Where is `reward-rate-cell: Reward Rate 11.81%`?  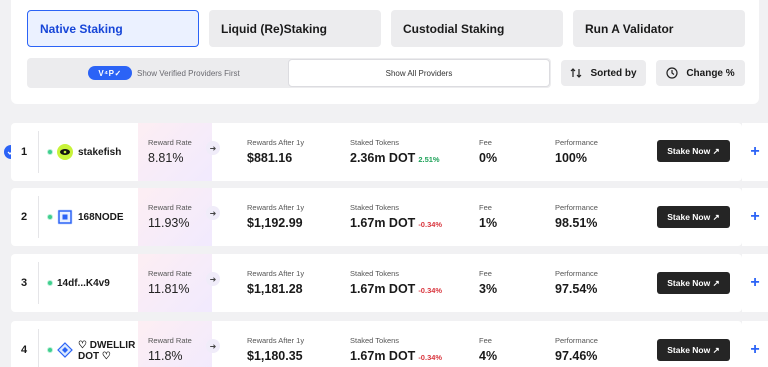 reward-rate-cell: Reward Rate 11.81% is located at coordinates (175, 283).